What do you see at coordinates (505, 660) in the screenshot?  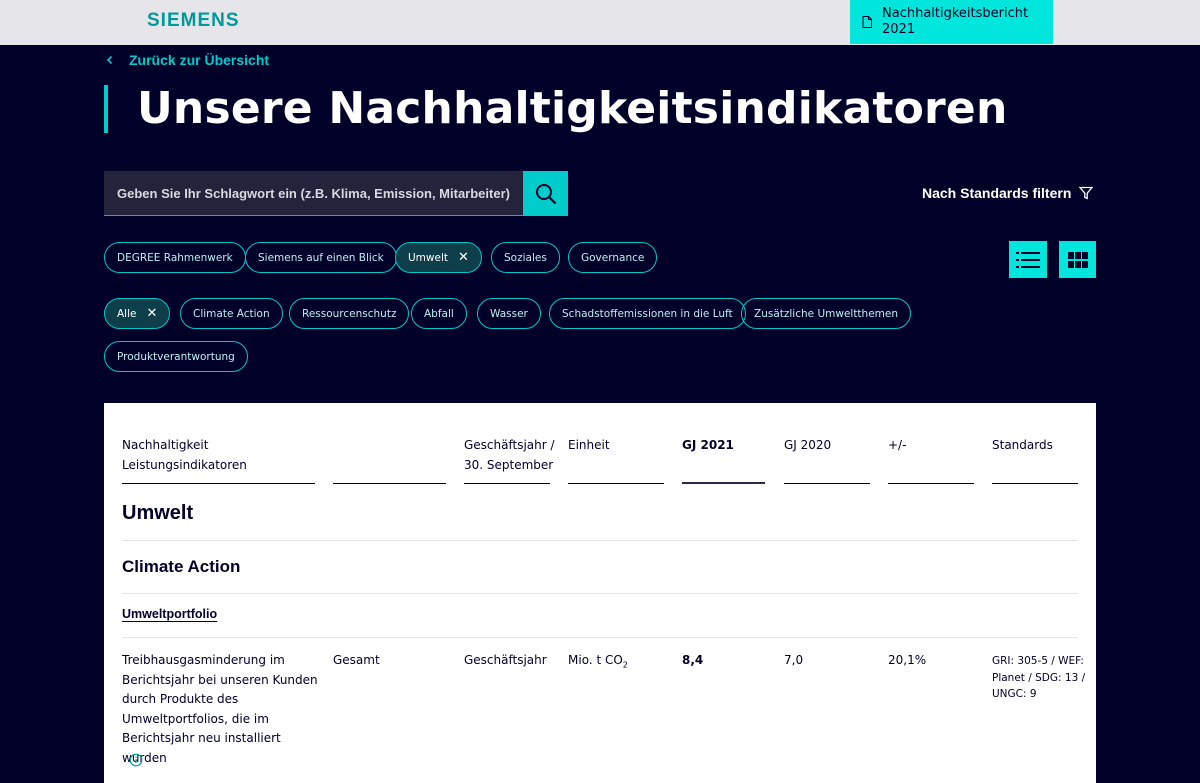 I see `row-period: Geschäftsjahr` at bounding box center [505, 660].